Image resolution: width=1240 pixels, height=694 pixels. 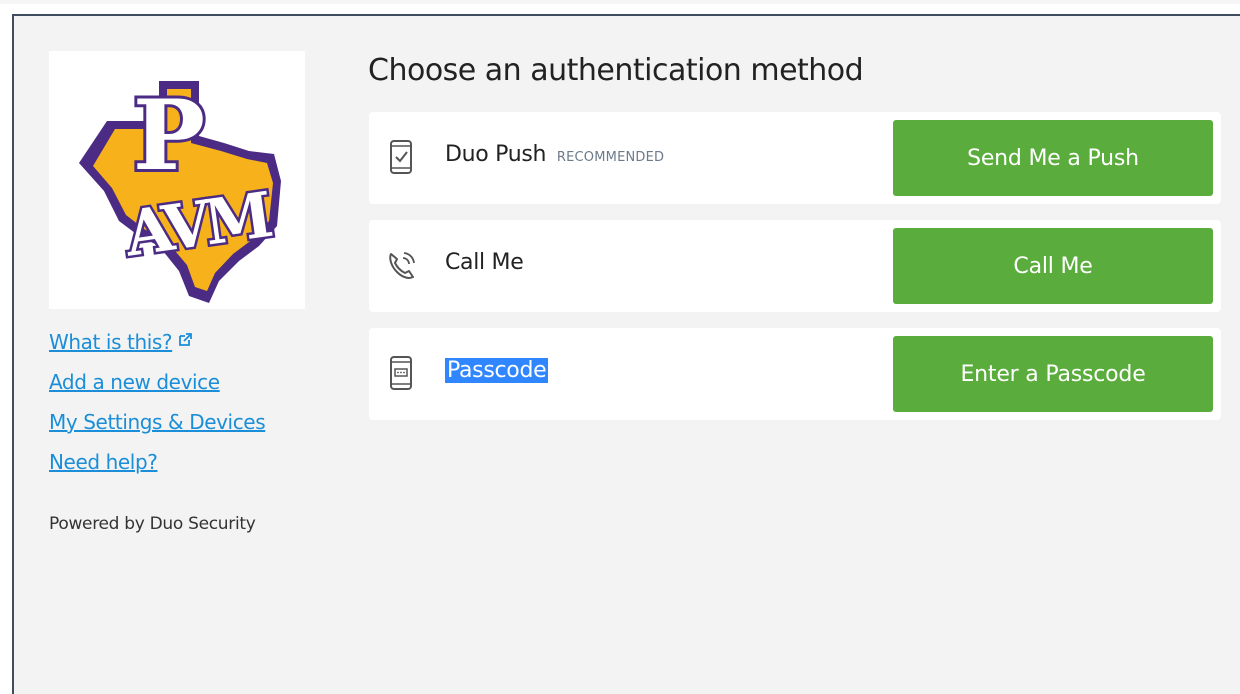 I want to click on pvam-logo: P AVM, so click(x=177, y=180).